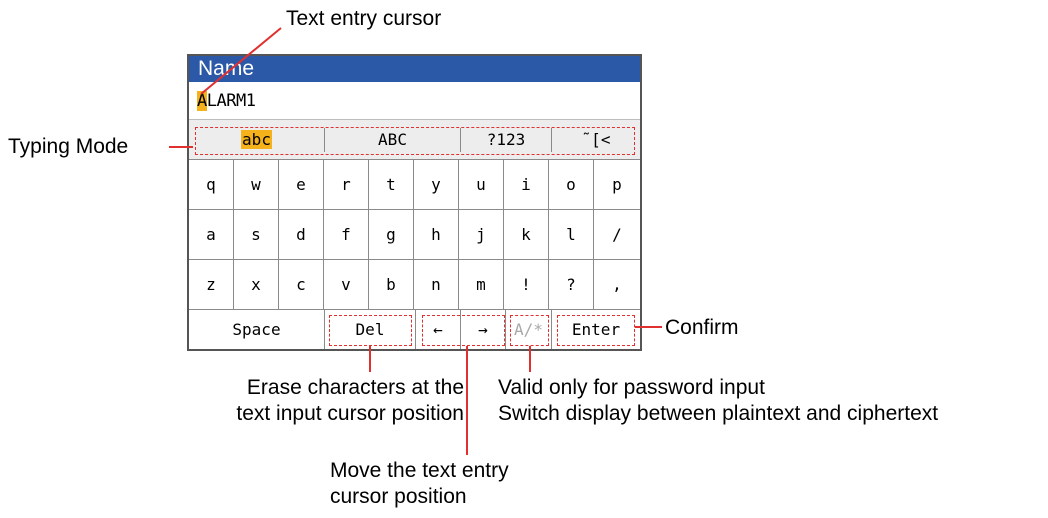 This screenshot has width=1048, height=518. Describe the element at coordinates (398, 496) in the screenshot. I see `move-annotation-line-2: cursor position` at that location.